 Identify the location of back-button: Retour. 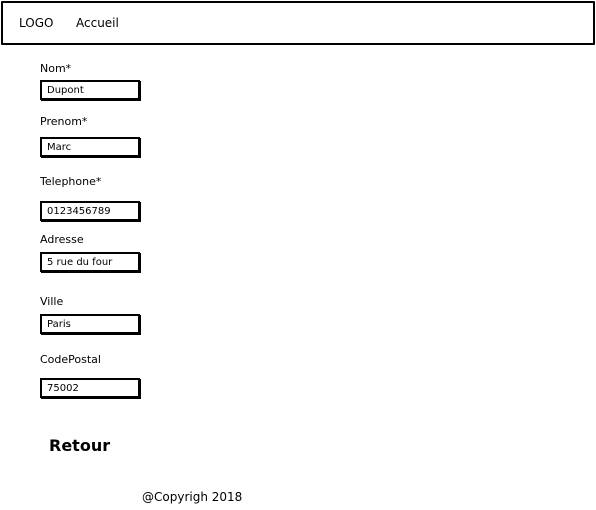
(79, 445).